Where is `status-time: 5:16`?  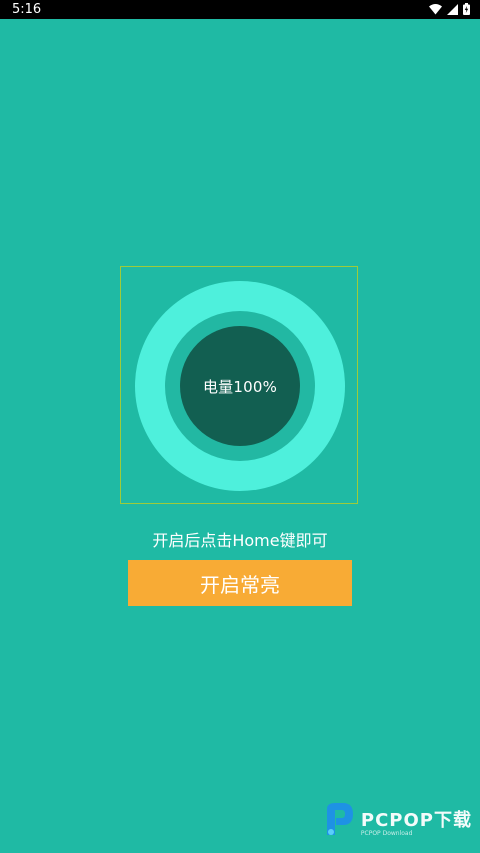 status-time: 5:16 is located at coordinates (27, 9).